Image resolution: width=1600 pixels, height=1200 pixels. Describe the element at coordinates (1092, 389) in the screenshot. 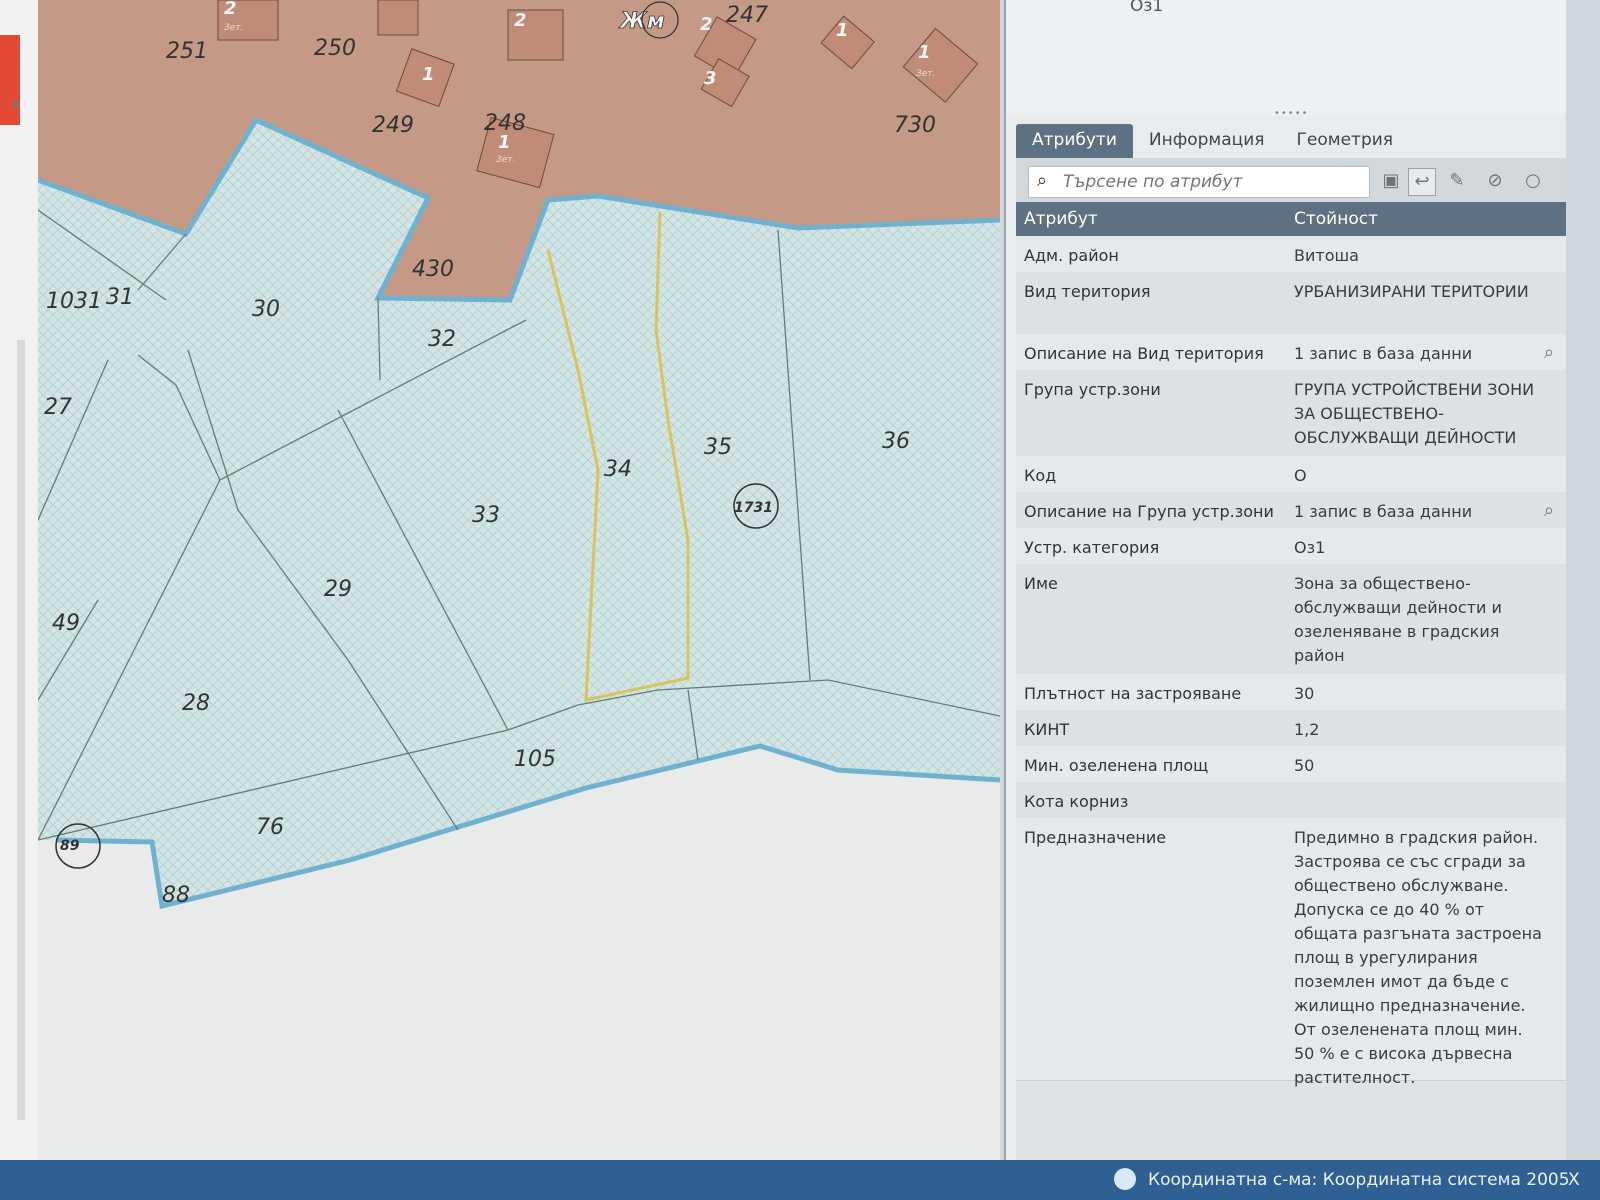

I see `attribute-key: Група устр.зони` at that location.